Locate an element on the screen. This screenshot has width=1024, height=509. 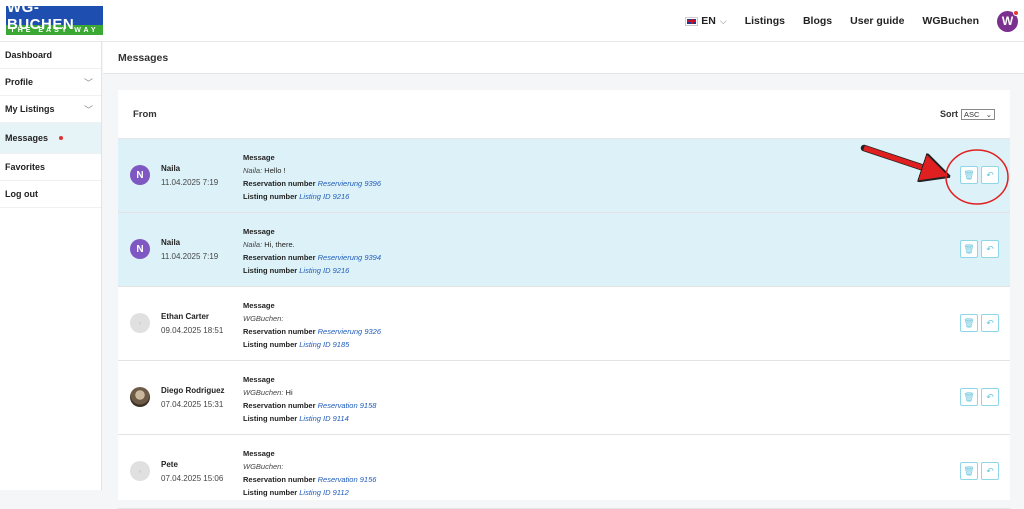
listing-link: Listing ID 9112 is located at coordinates (323, 492).